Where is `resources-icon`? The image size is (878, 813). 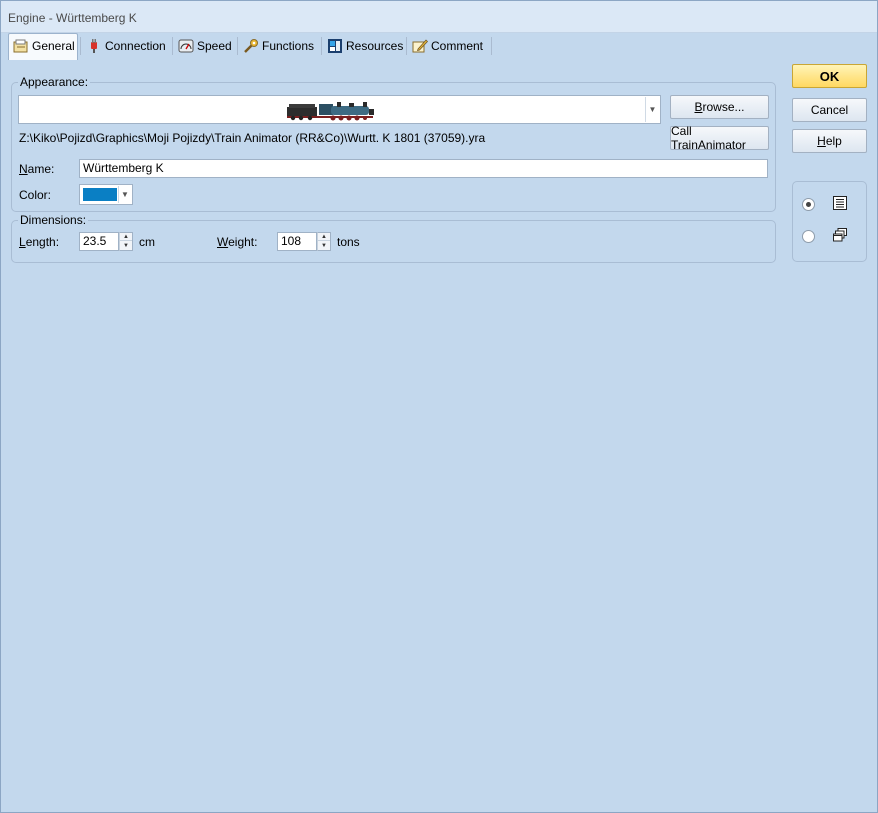
resources-icon is located at coordinates (335, 46).